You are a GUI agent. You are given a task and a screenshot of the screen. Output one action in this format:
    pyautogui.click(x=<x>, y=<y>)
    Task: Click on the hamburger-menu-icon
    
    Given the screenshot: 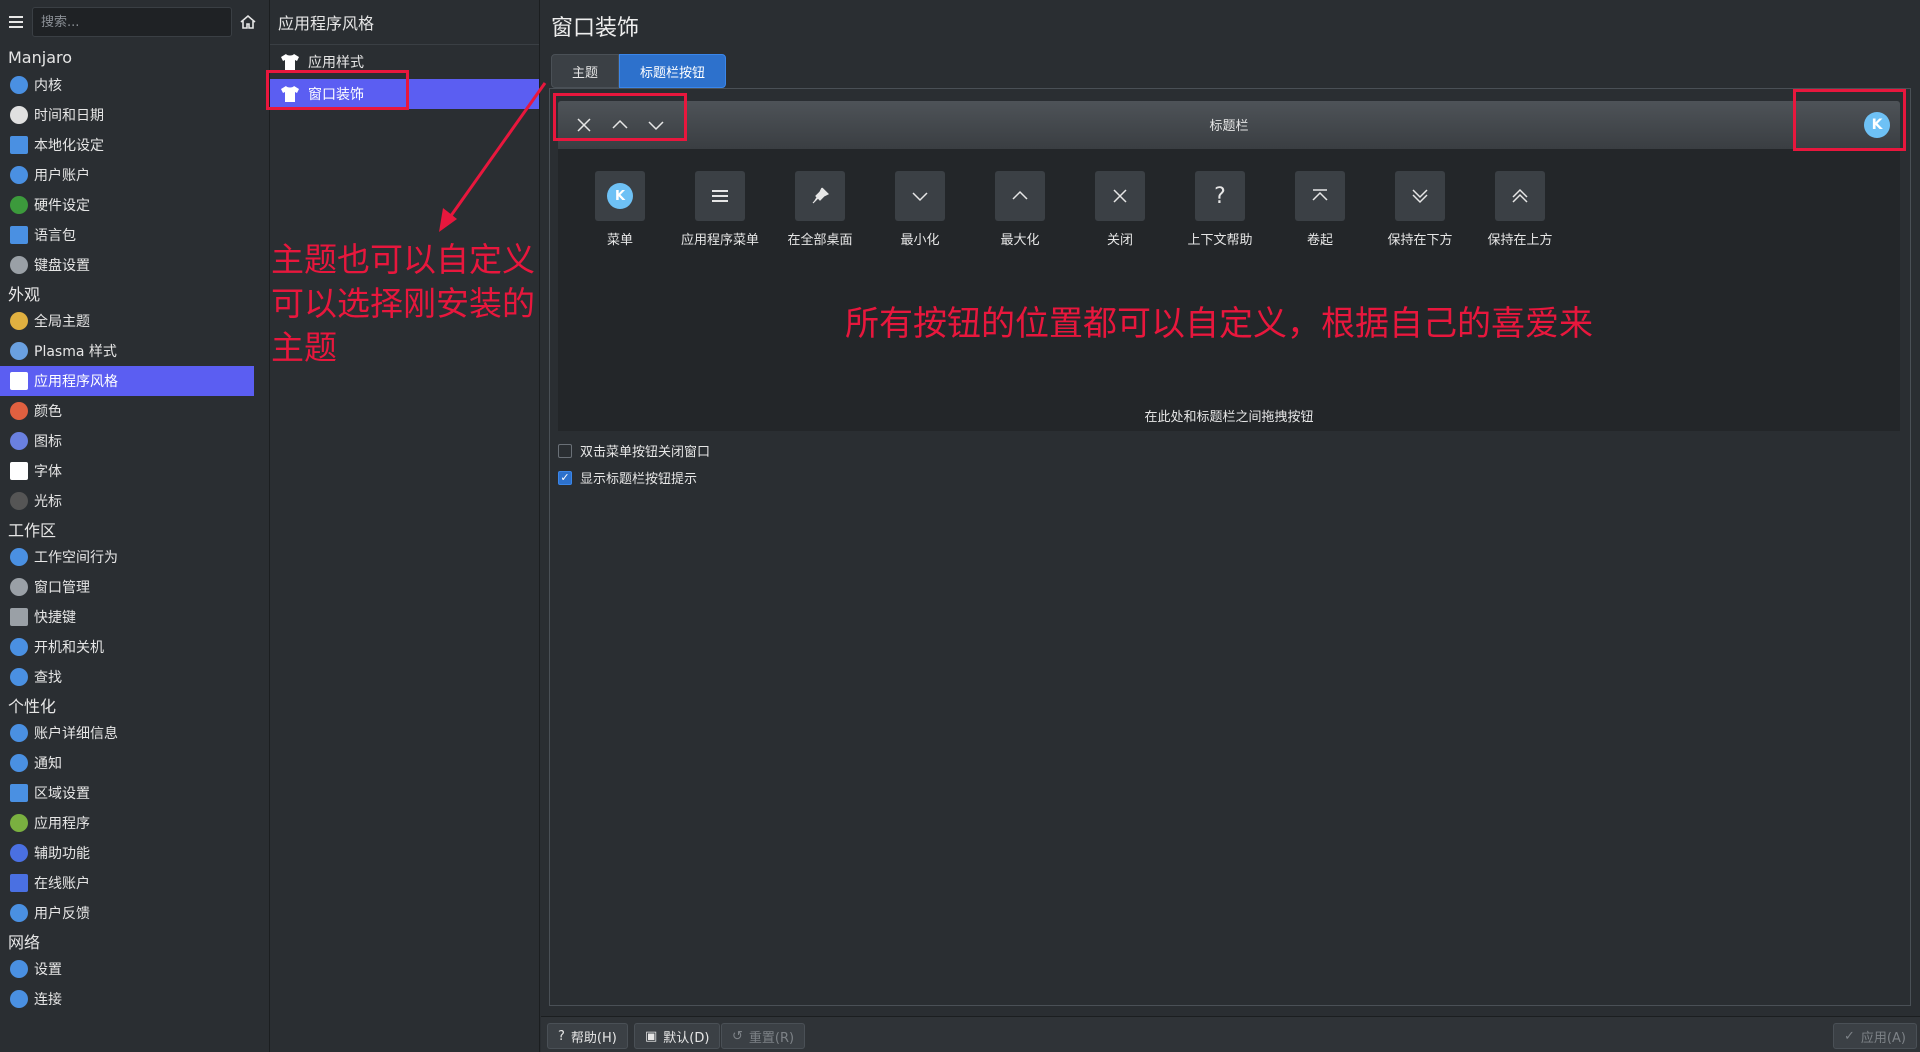 What is the action you would take?
    pyautogui.click(x=16, y=22)
    